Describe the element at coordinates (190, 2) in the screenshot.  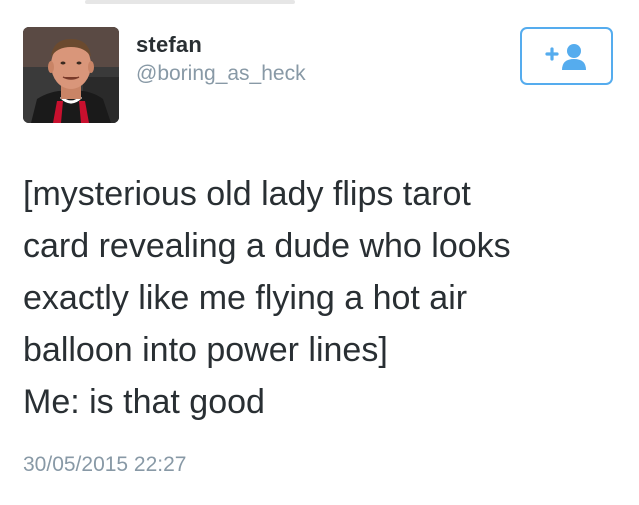
I see `previous-tweet-edge` at that location.